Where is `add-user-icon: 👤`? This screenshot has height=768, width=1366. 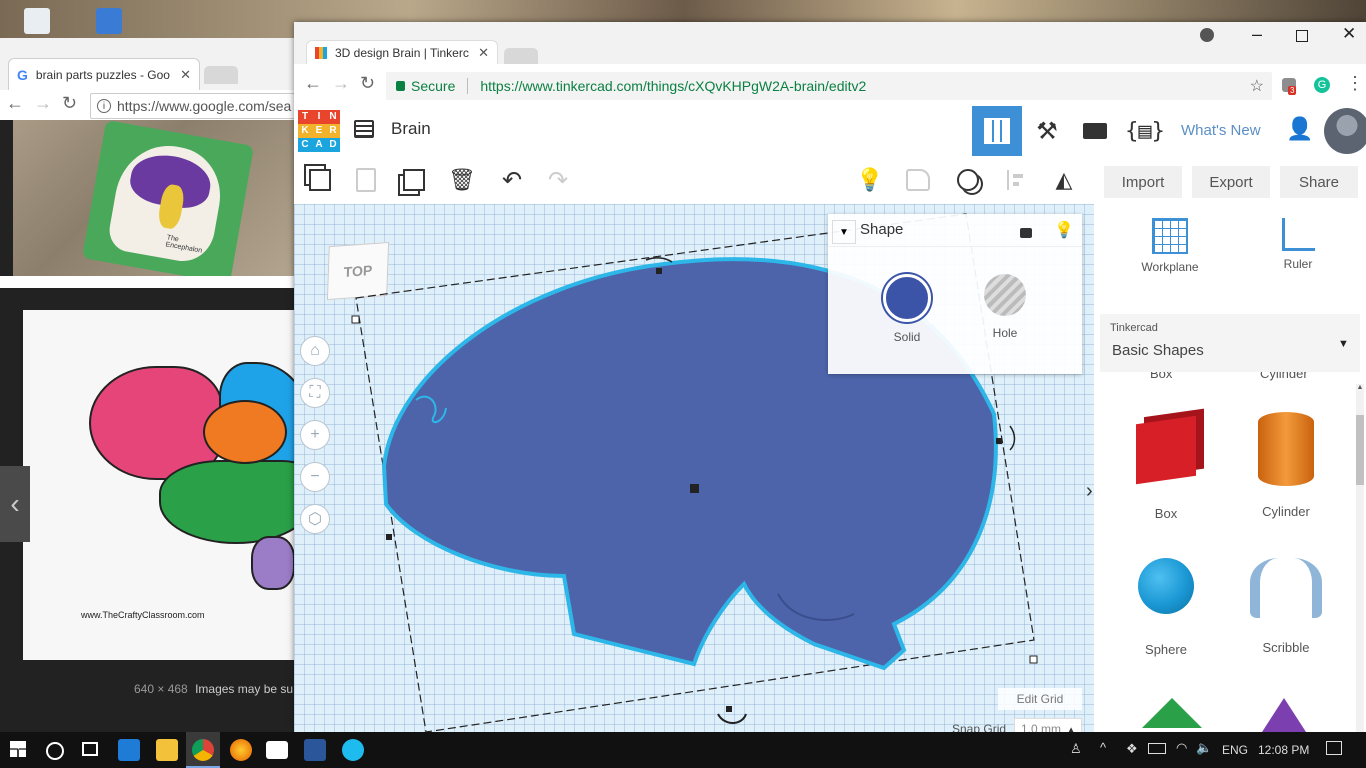 add-user-icon: 👤 is located at coordinates (1299, 130).